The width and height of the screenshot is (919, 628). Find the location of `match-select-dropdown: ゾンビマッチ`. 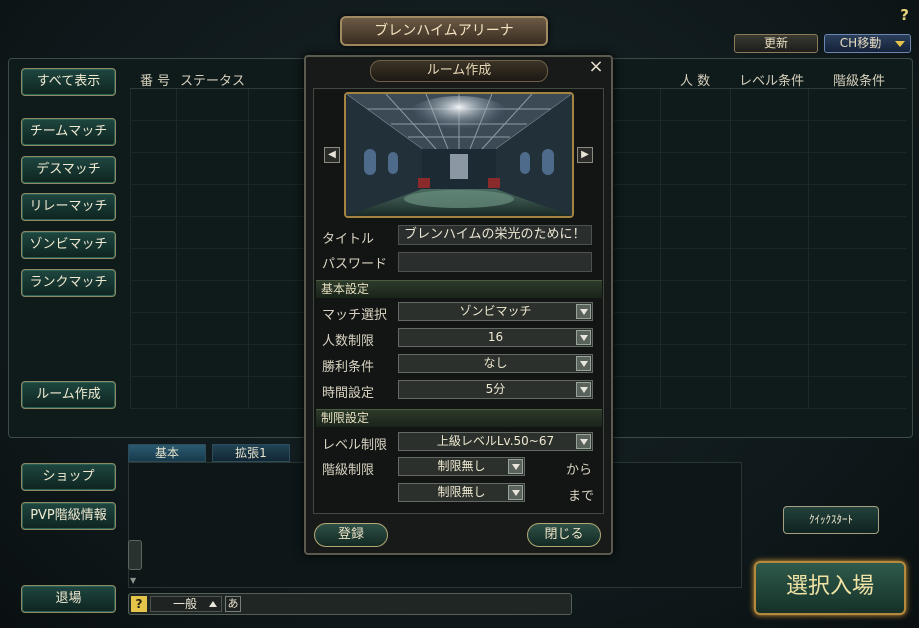

match-select-dropdown: ゾンビマッチ is located at coordinates (495, 311).